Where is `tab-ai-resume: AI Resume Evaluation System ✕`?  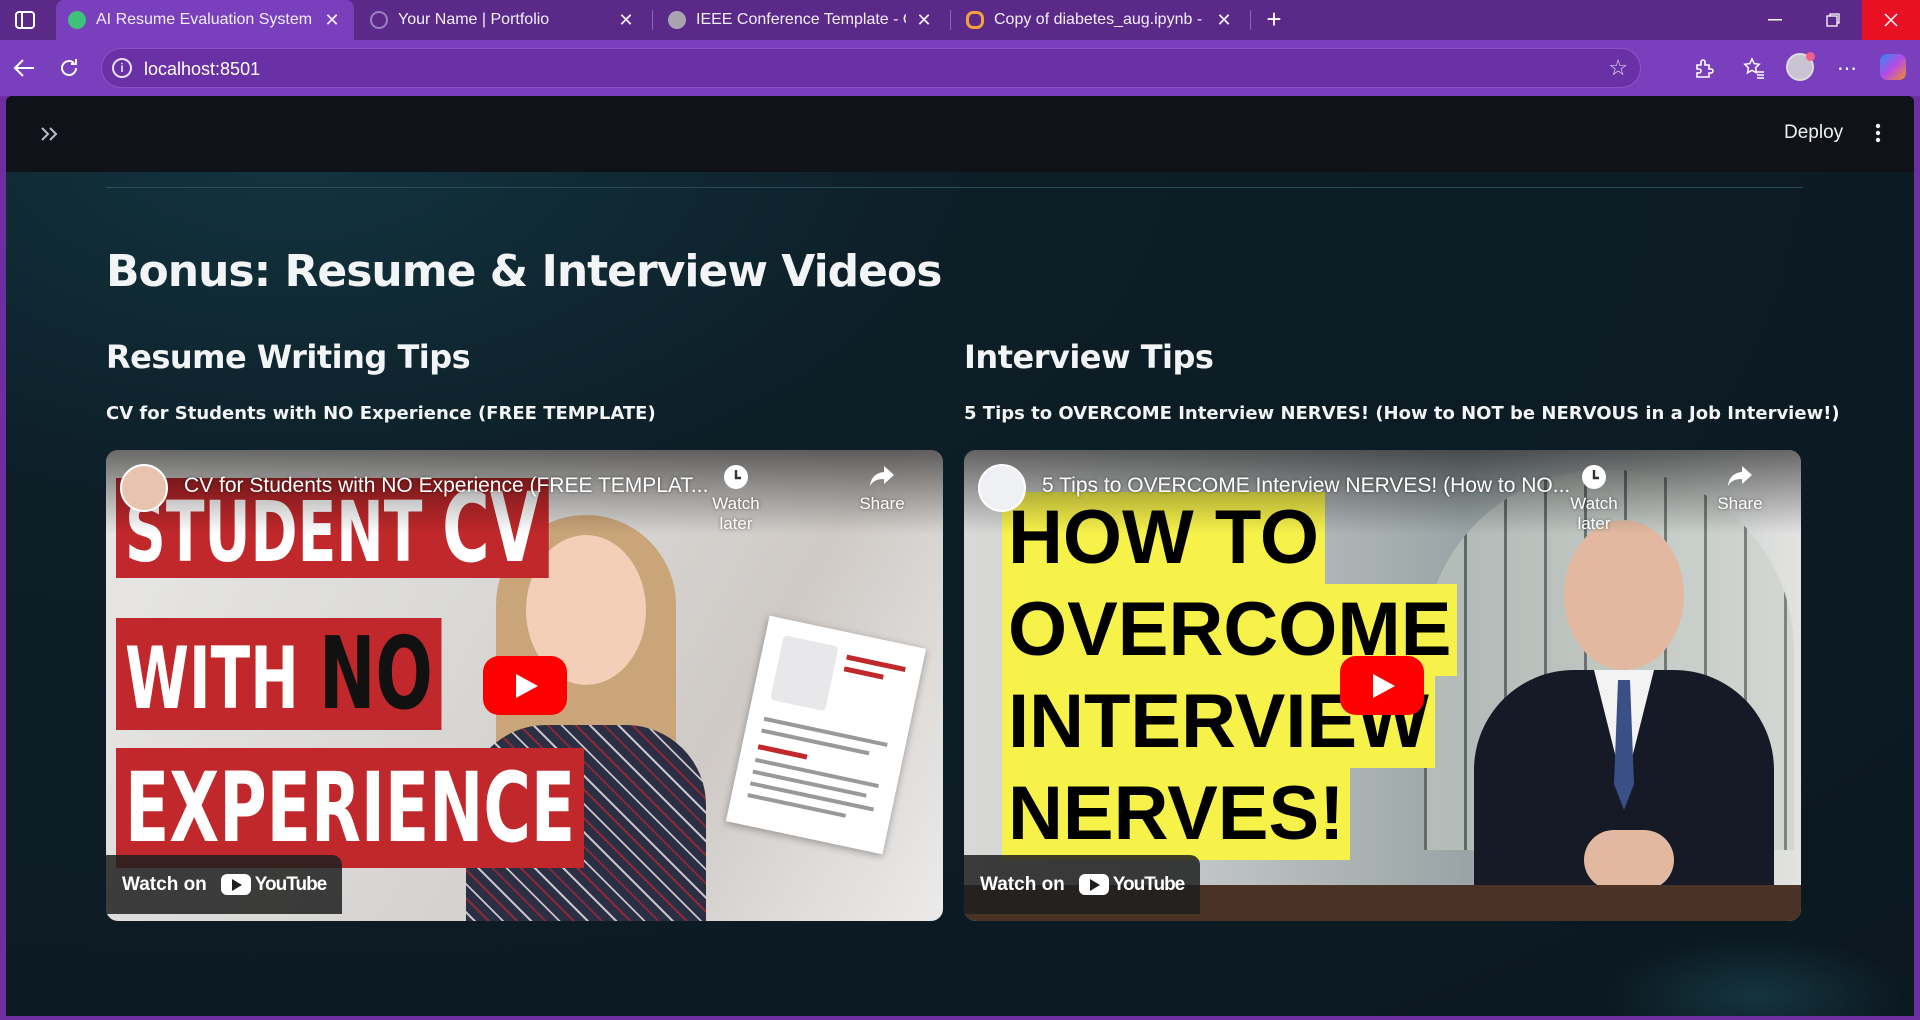 tab-ai-resume: AI Resume Evaluation System ✕ is located at coordinates (205, 20).